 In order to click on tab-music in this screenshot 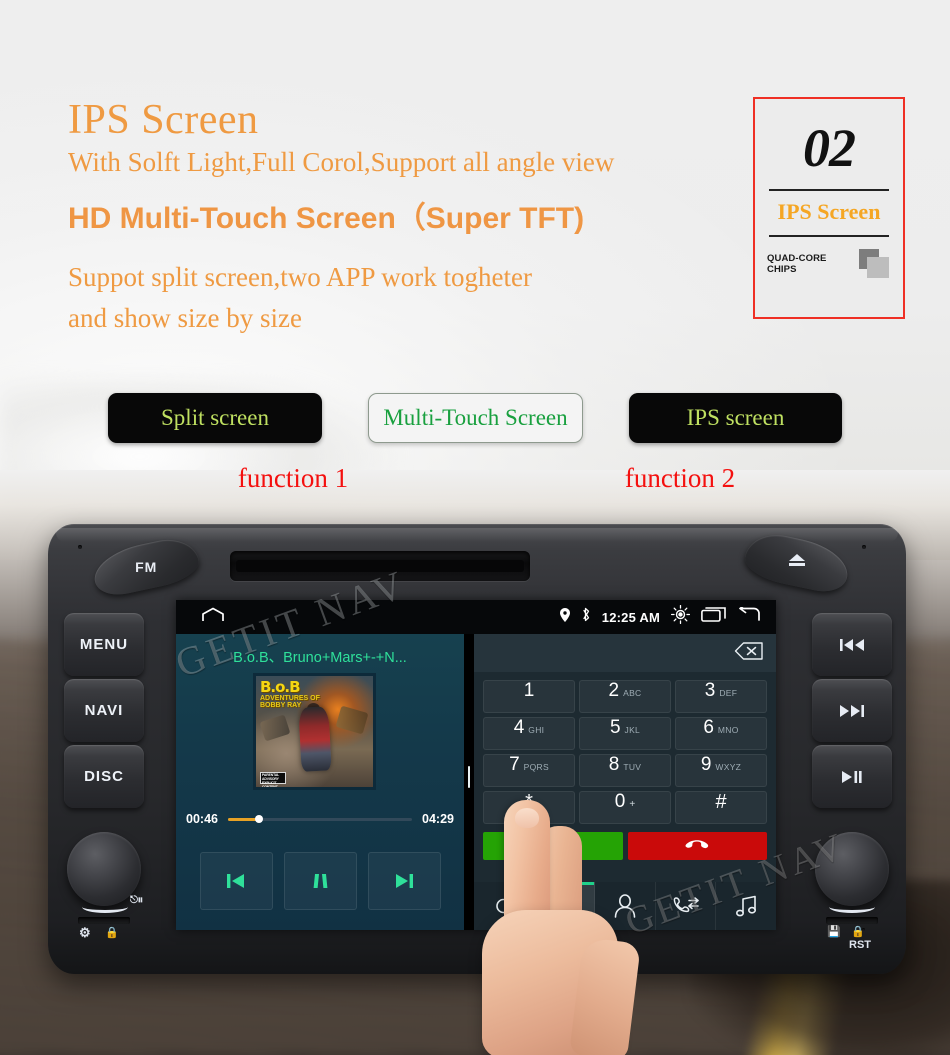, I will do `click(746, 906)`.